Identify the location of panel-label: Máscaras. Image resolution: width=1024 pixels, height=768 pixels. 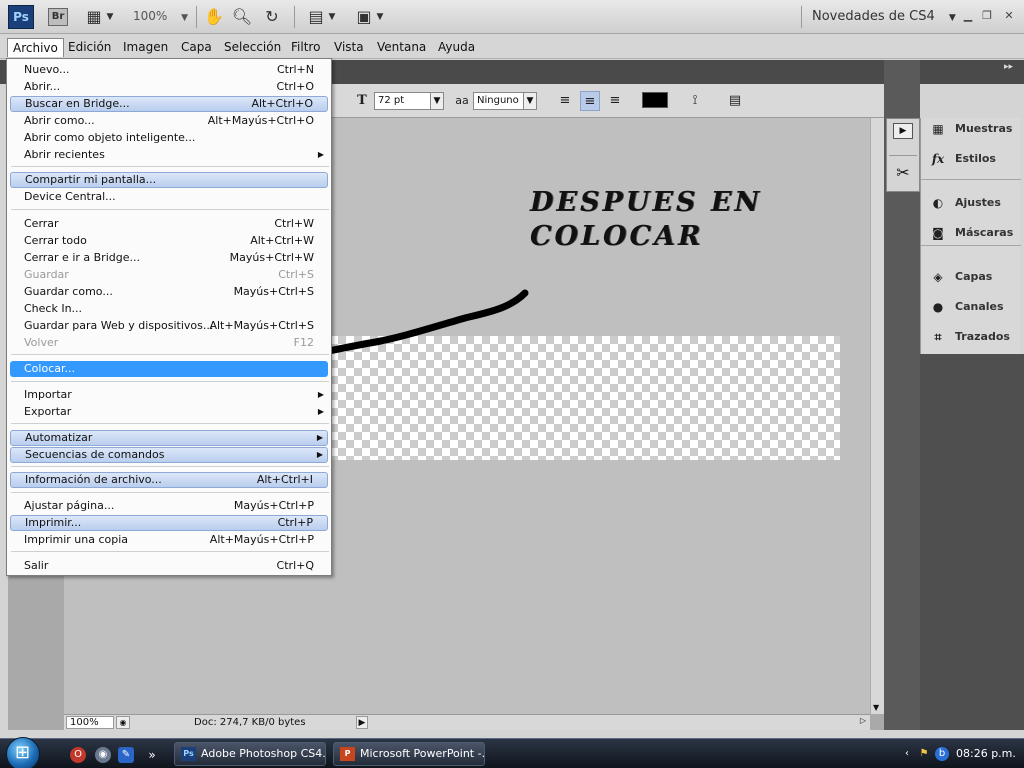
(984, 232).